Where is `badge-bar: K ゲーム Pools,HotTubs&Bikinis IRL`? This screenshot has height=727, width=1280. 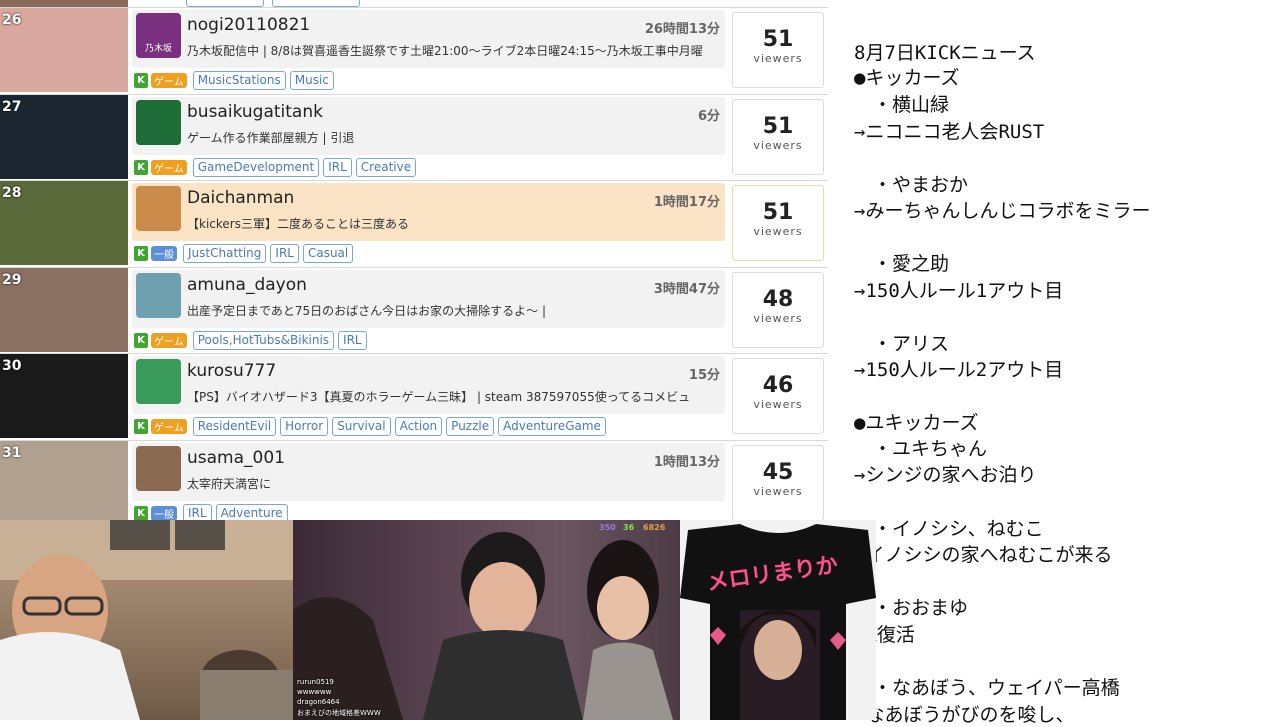
badge-bar: K ゲーム Pools,HotTubs&Bikinis IRL is located at coordinates (250, 340).